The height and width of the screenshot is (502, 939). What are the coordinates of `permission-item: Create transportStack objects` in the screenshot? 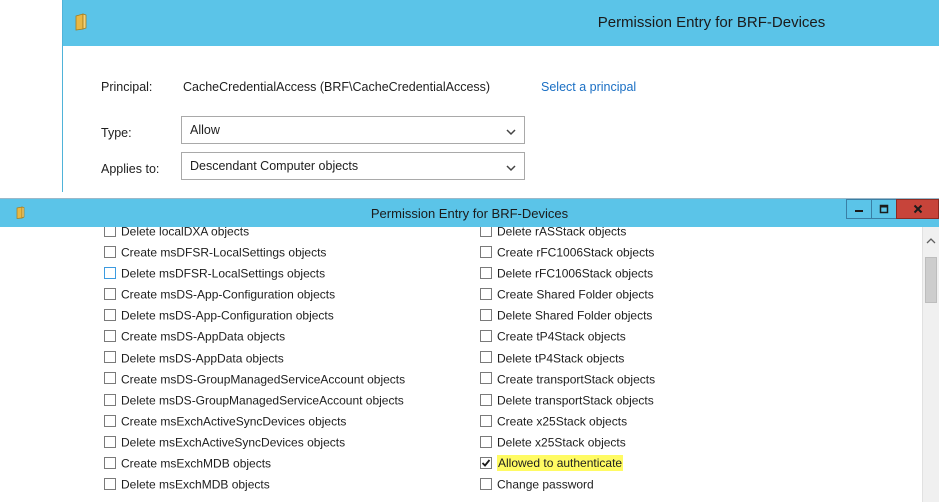 It's located at (567, 379).